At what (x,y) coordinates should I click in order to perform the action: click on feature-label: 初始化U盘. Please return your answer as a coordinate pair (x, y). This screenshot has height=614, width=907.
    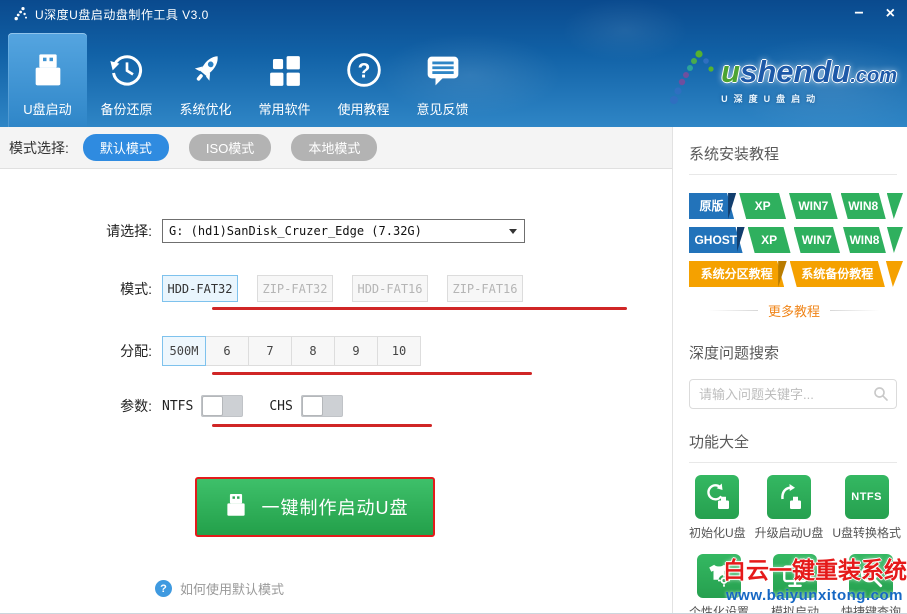
    Looking at the image, I should click on (717, 533).